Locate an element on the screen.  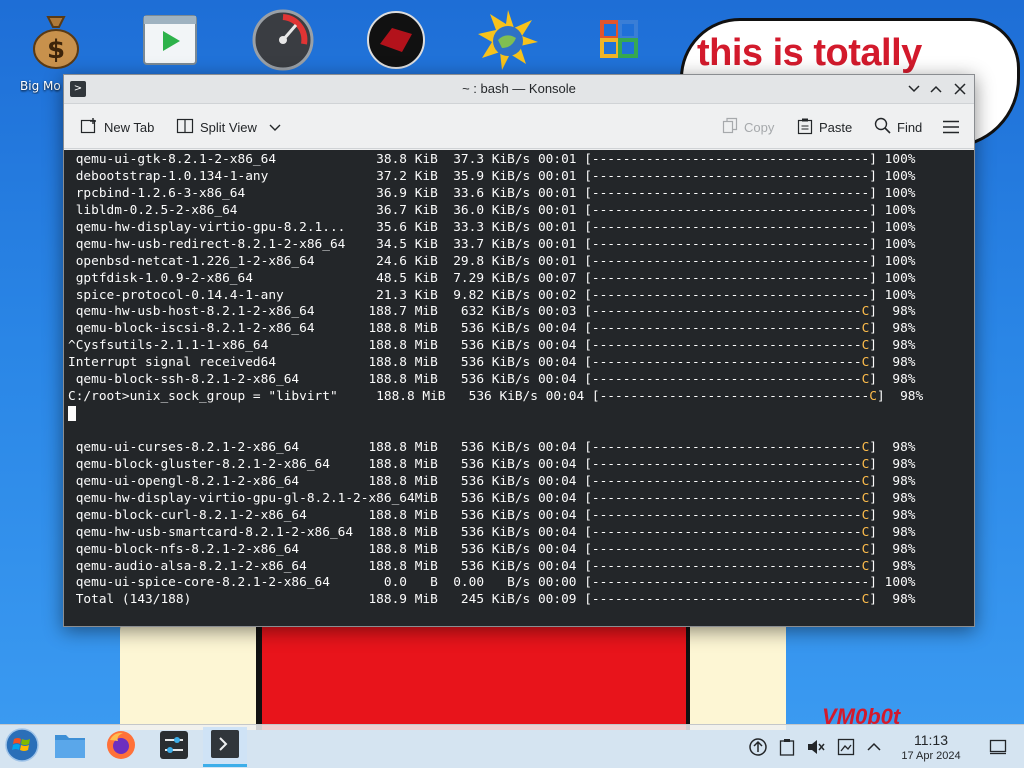
money-bag-icon: $ is located at coordinates (56, 40).